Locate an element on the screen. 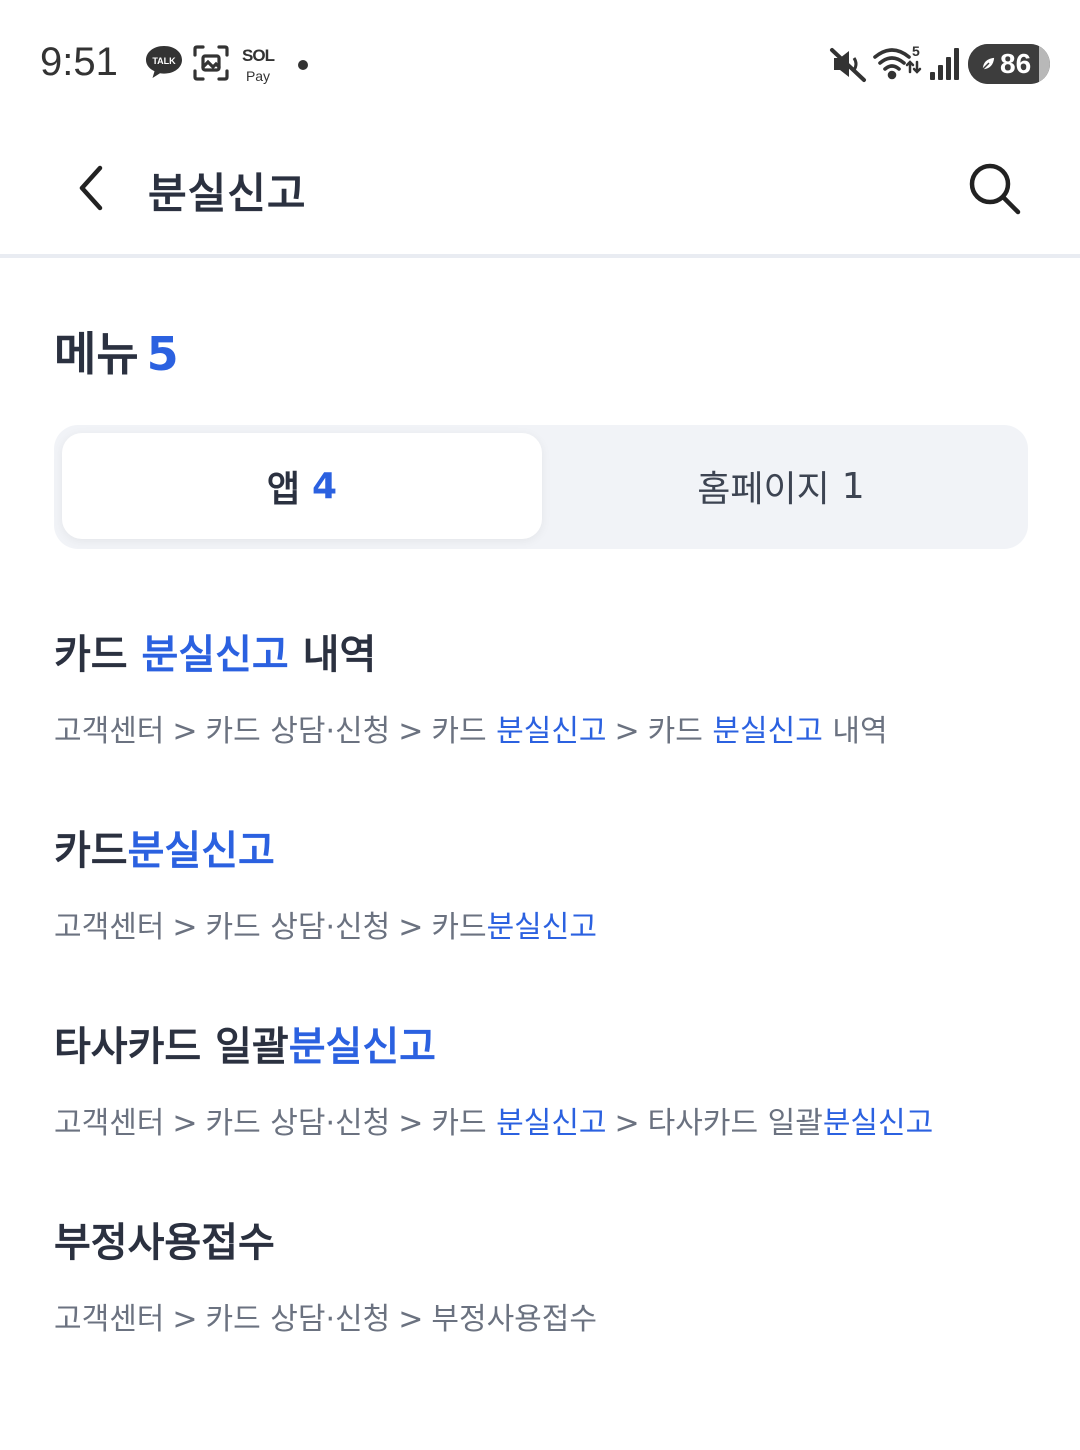 This screenshot has width=1080, height=1450. battery-icon: 86 is located at coordinates (1009, 64).